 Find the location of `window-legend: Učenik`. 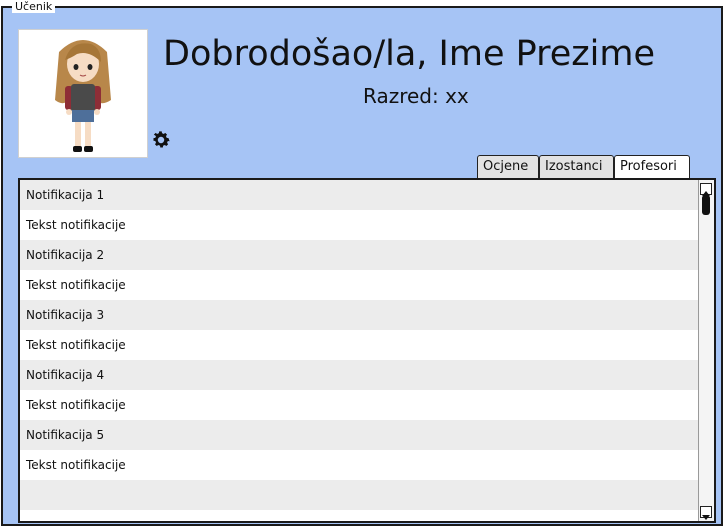

window-legend: Učenik is located at coordinates (34, 6).